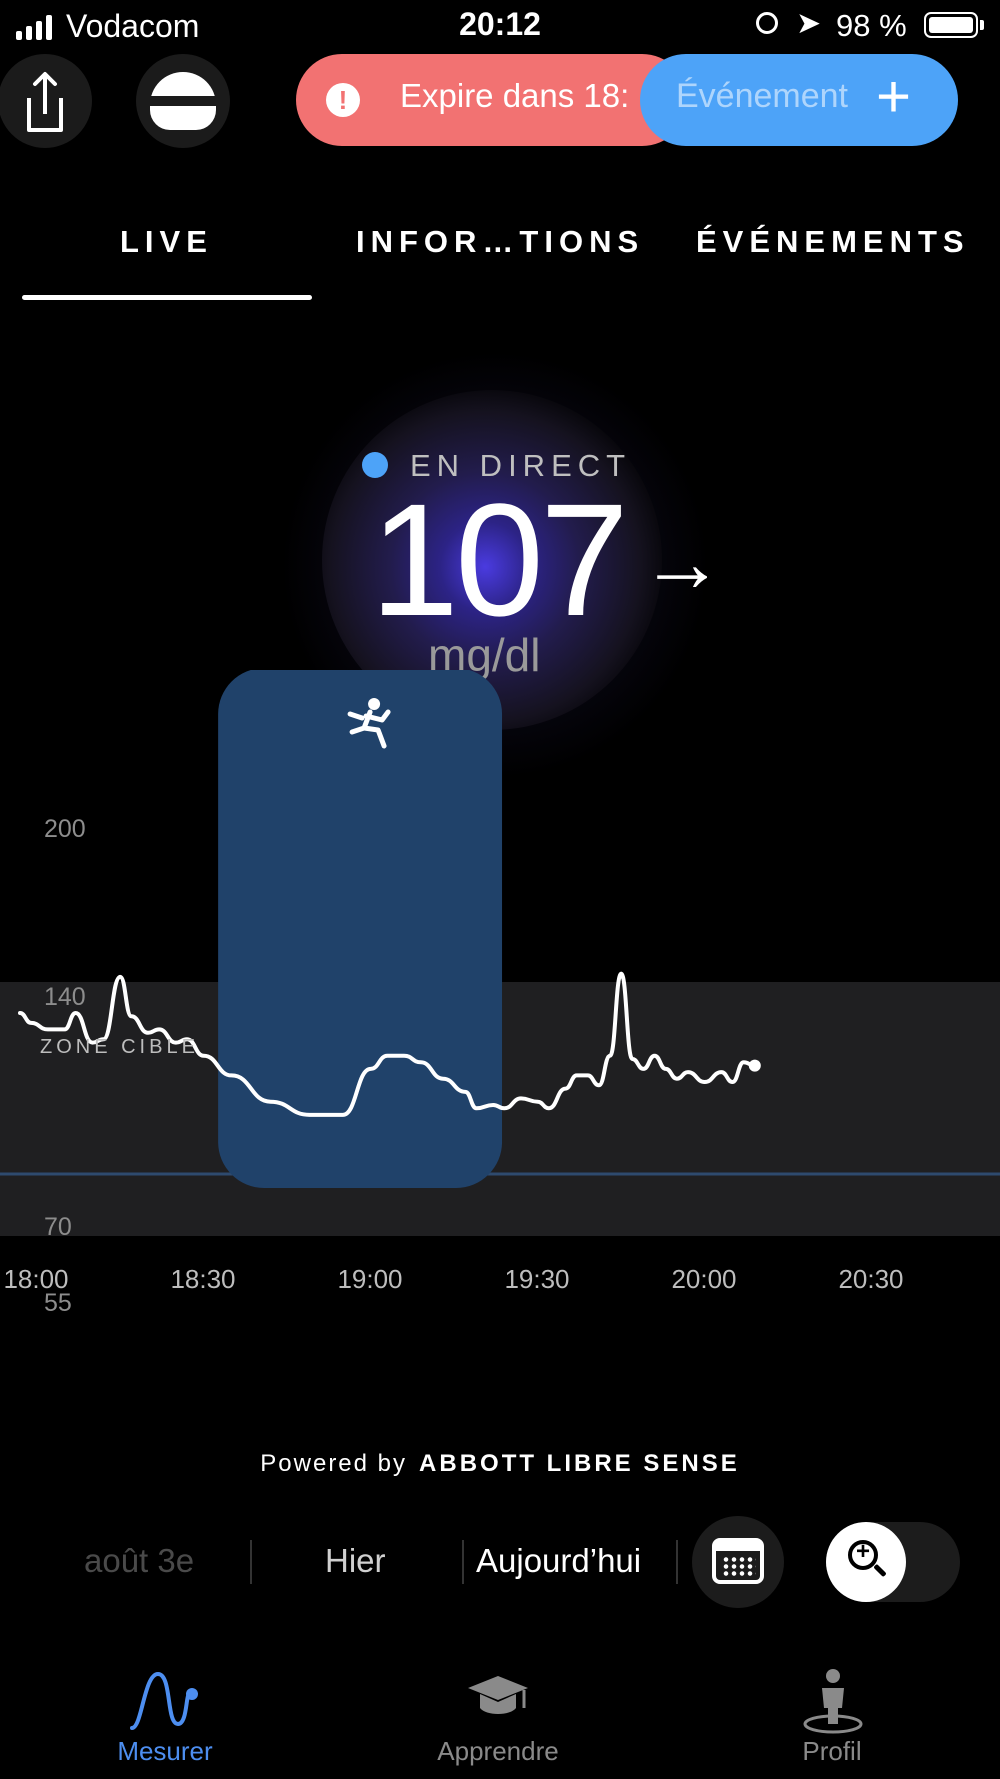 The image size is (1000, 1779). Describe the element at coordinates (894, 96) in the screenshot. I see `plus-icon: +` at that location.